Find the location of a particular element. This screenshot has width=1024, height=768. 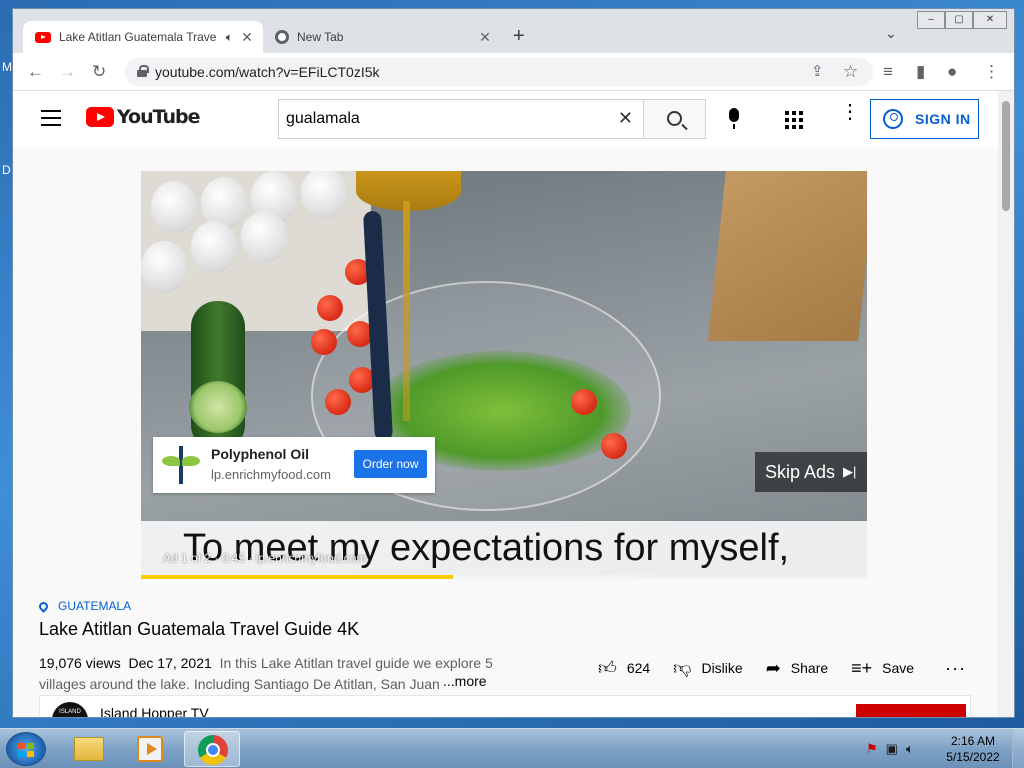

start-button is located at coordinates (26, 749).